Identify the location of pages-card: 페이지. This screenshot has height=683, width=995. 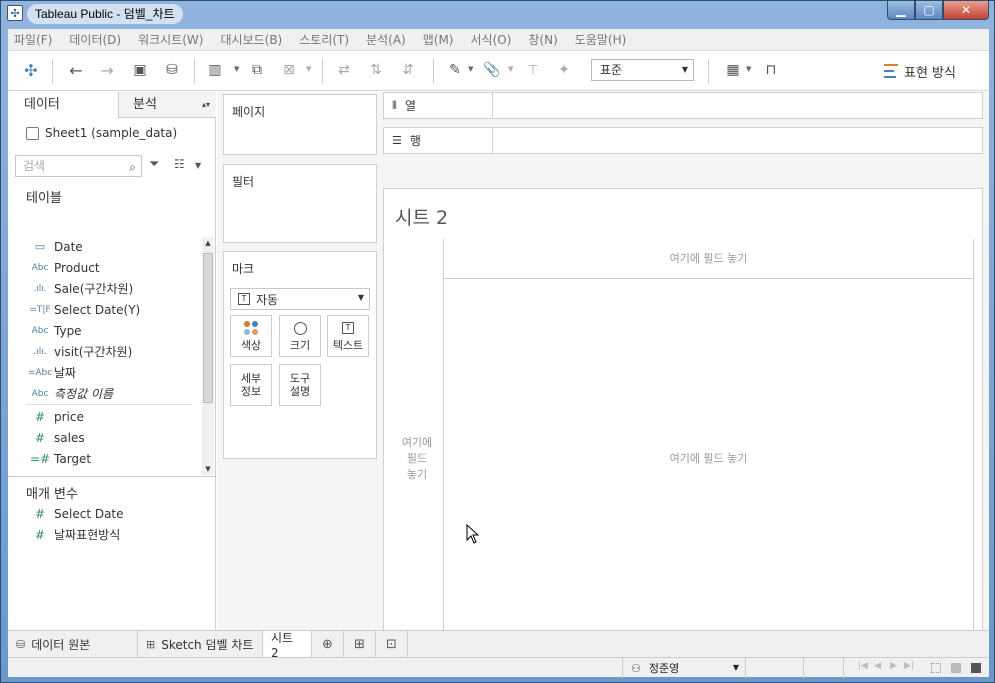
(300, 124).